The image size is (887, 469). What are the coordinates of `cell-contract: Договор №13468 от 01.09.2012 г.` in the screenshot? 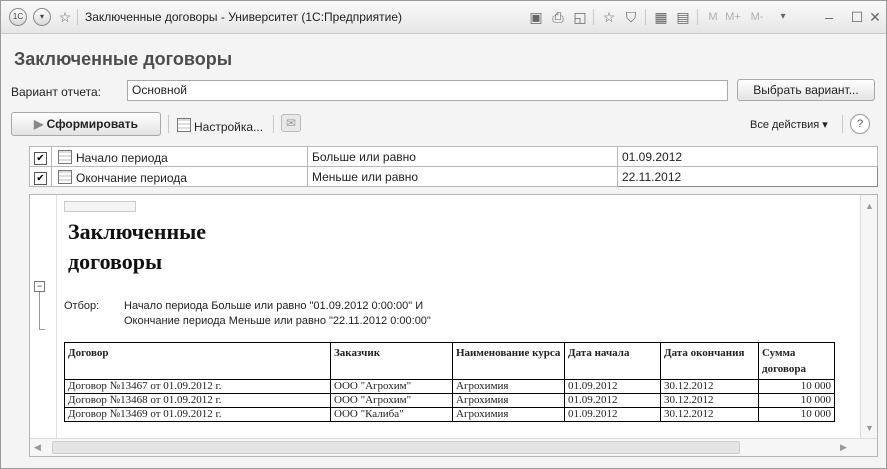 It's located at (197, 400).